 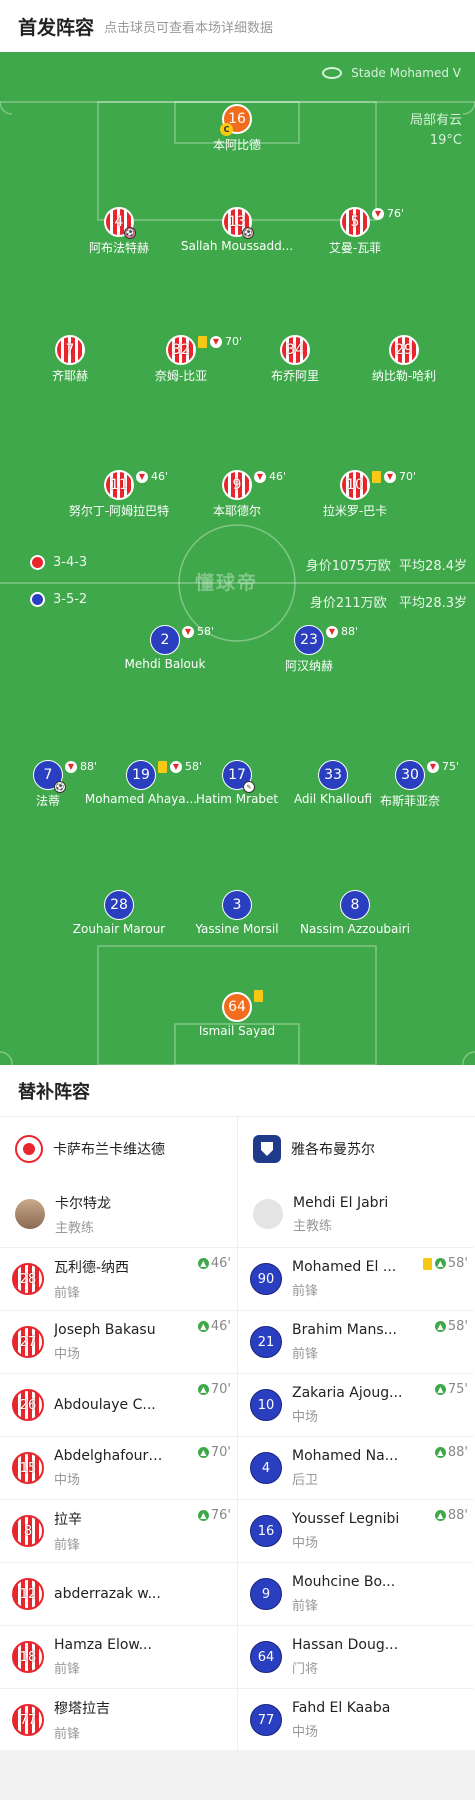 What do you see at coordinates (356, 1341) in the screenshot?
I see `away-sub-row: 21 Brahim Mans... 前锋 ▲ 58'` at bounding box center [356, 1341].